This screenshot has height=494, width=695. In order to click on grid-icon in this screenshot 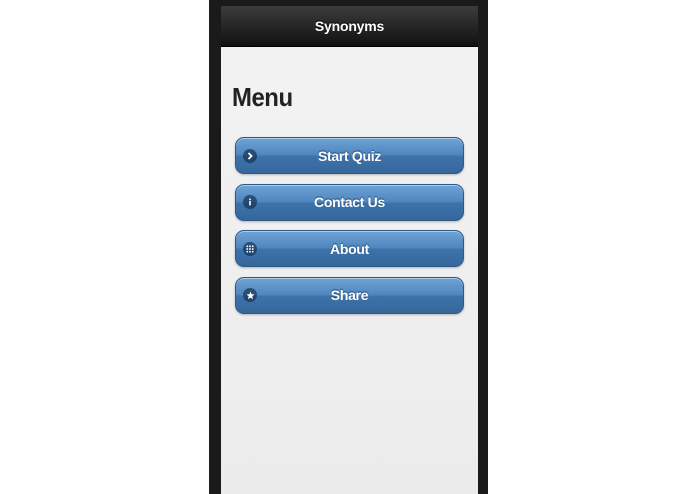, I will do `click(250, 248)`.